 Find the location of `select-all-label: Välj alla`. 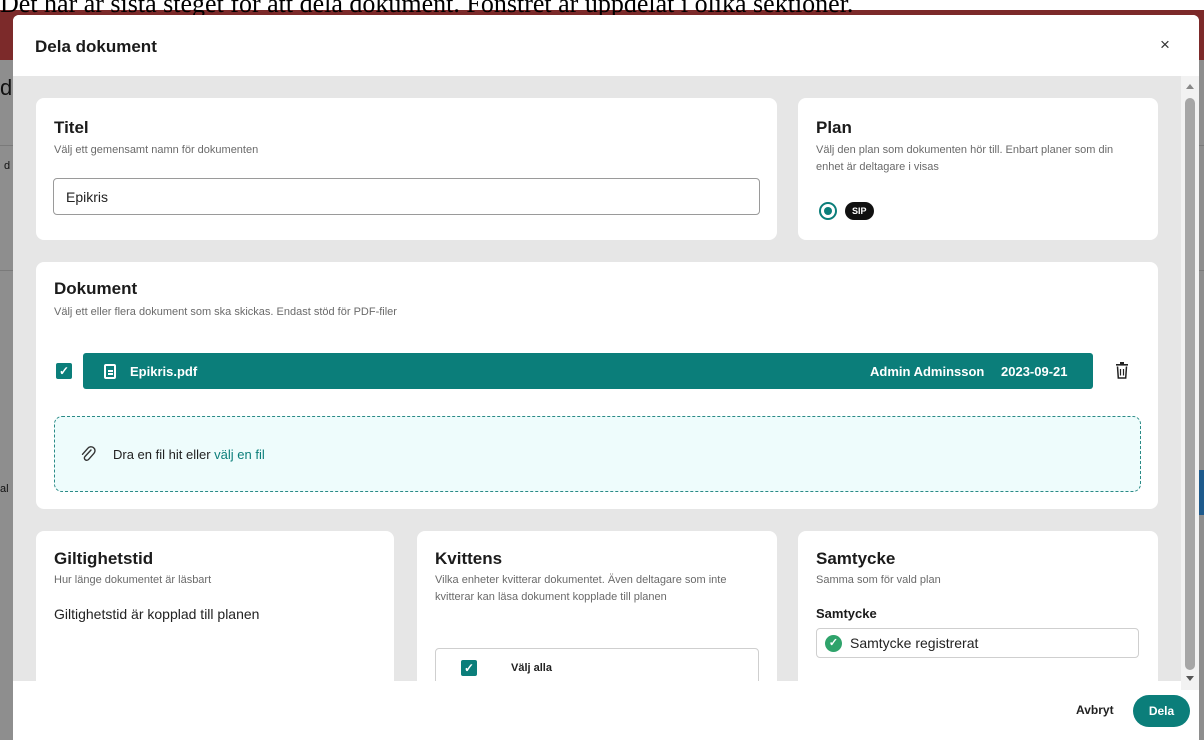

select-all-label: Välj alla is located at coordinates (531, 668).